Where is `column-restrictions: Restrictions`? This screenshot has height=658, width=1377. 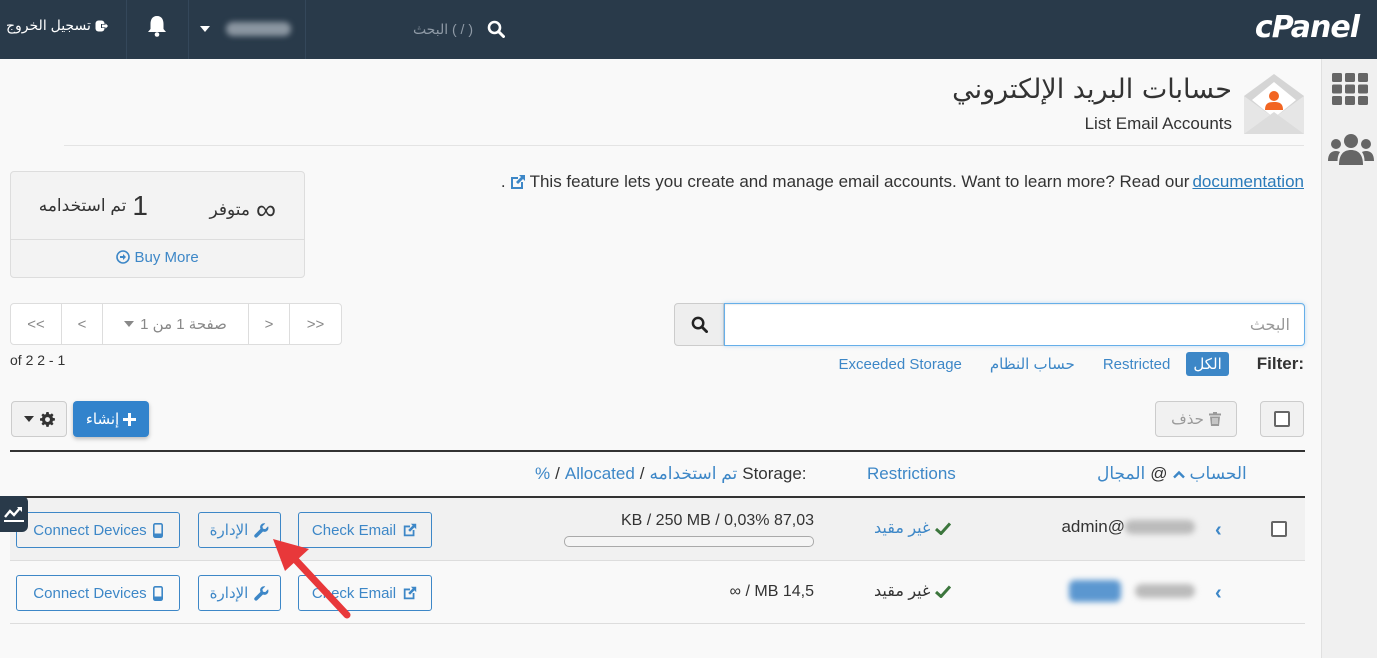
column-restrictions: Restrictions is located at coordinates (911, 474).